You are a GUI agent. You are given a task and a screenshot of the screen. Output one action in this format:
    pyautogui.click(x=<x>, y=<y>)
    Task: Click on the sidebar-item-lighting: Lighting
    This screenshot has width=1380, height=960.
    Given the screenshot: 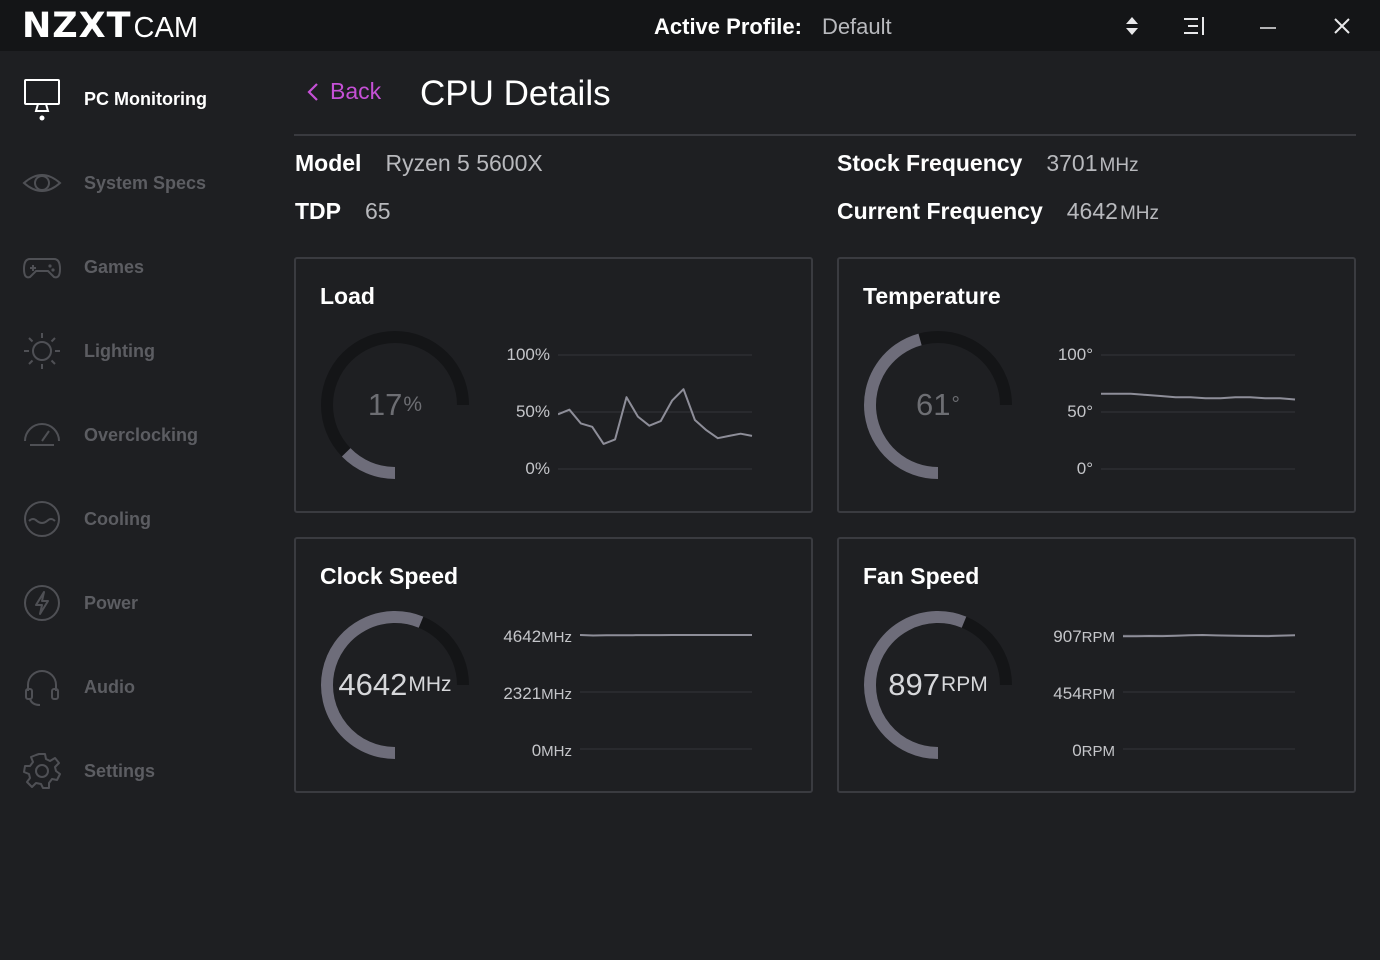 What is the action you would take?
    pyautogui.click(x=135, y=351)
    